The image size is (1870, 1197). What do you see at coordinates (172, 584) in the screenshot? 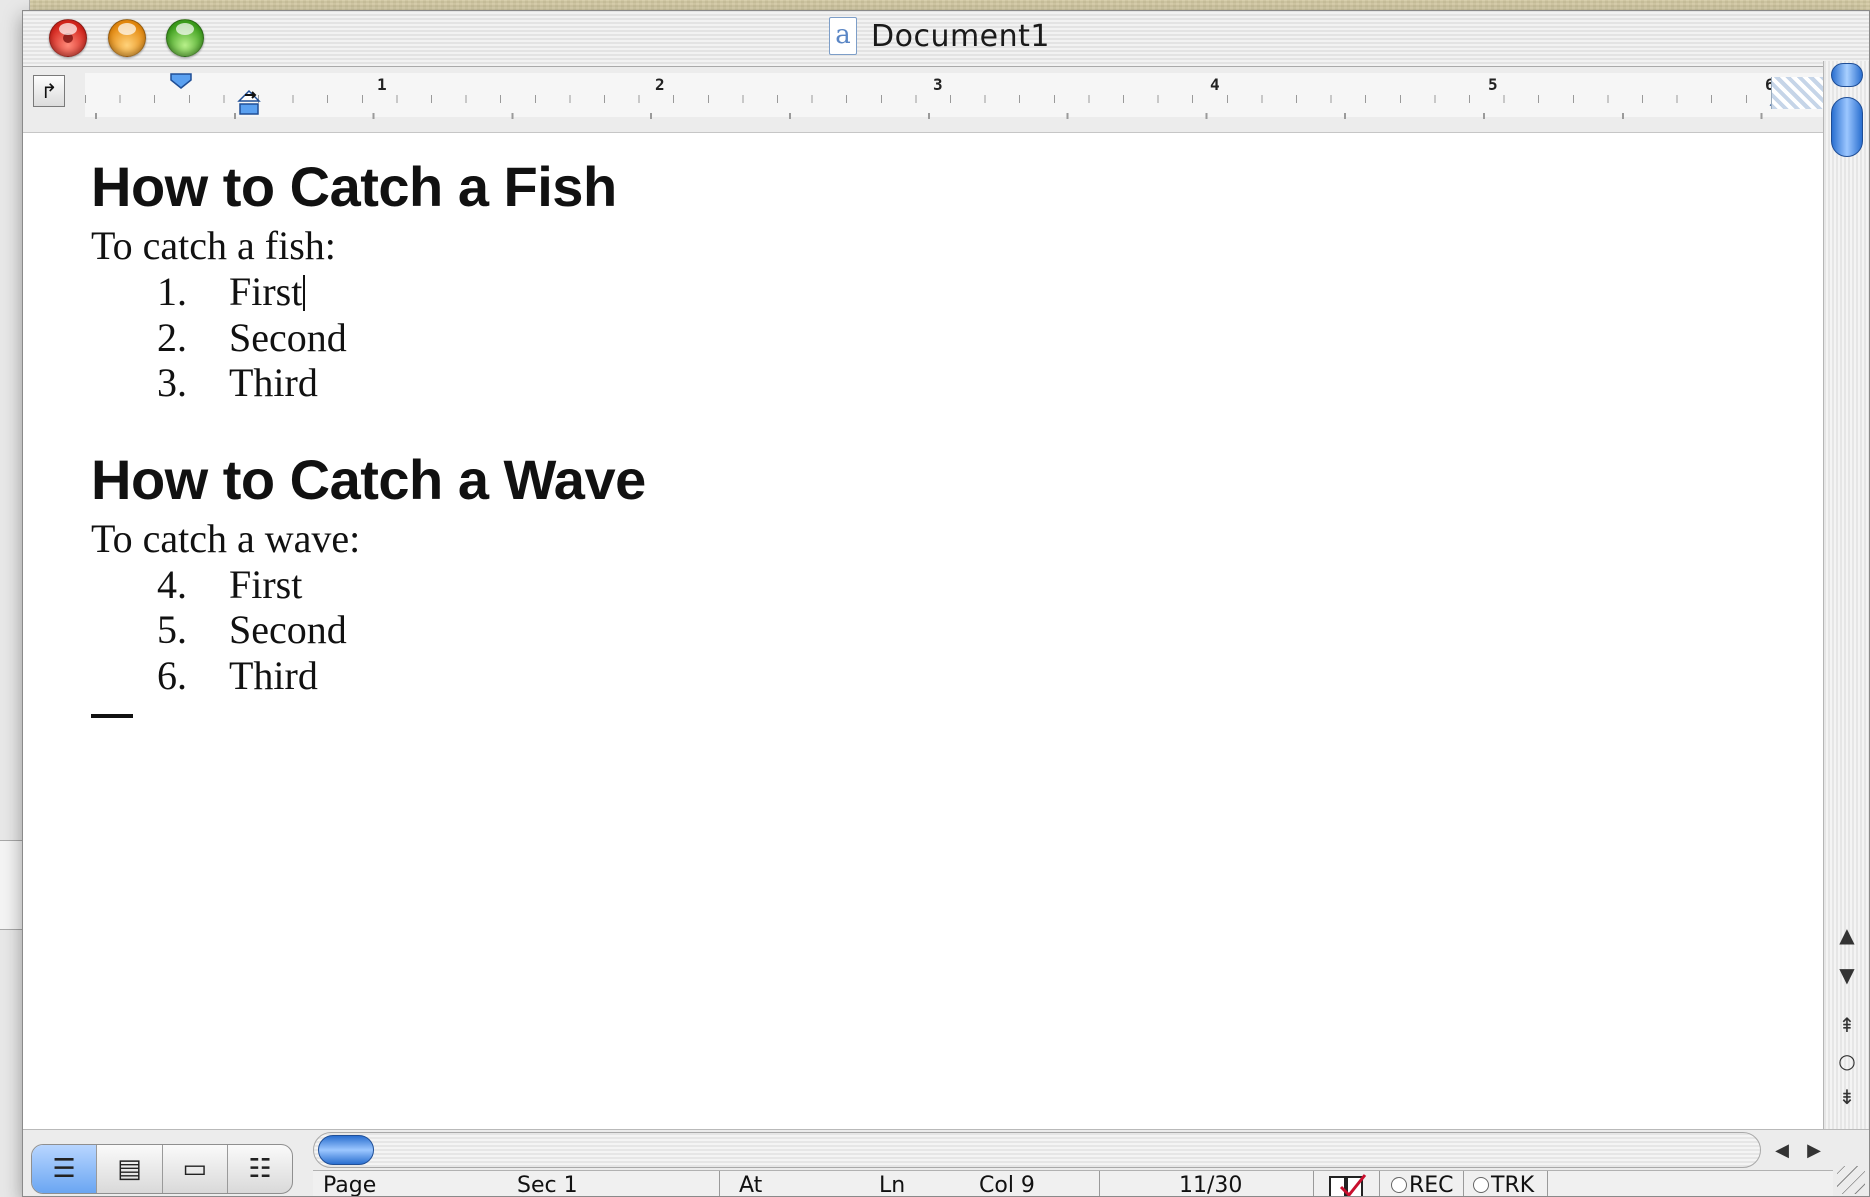
I see `list-number: 4.` at bounding box center [172, 584].